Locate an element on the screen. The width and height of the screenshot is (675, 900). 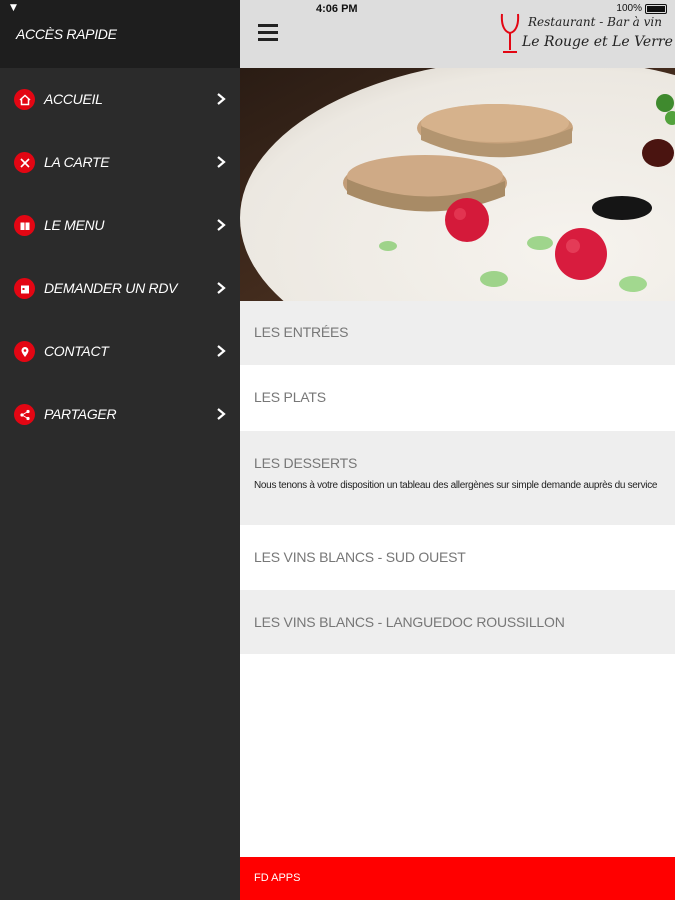
sidebar-title: ACCÈS RAPIDE is located at coordinates (66, 34).